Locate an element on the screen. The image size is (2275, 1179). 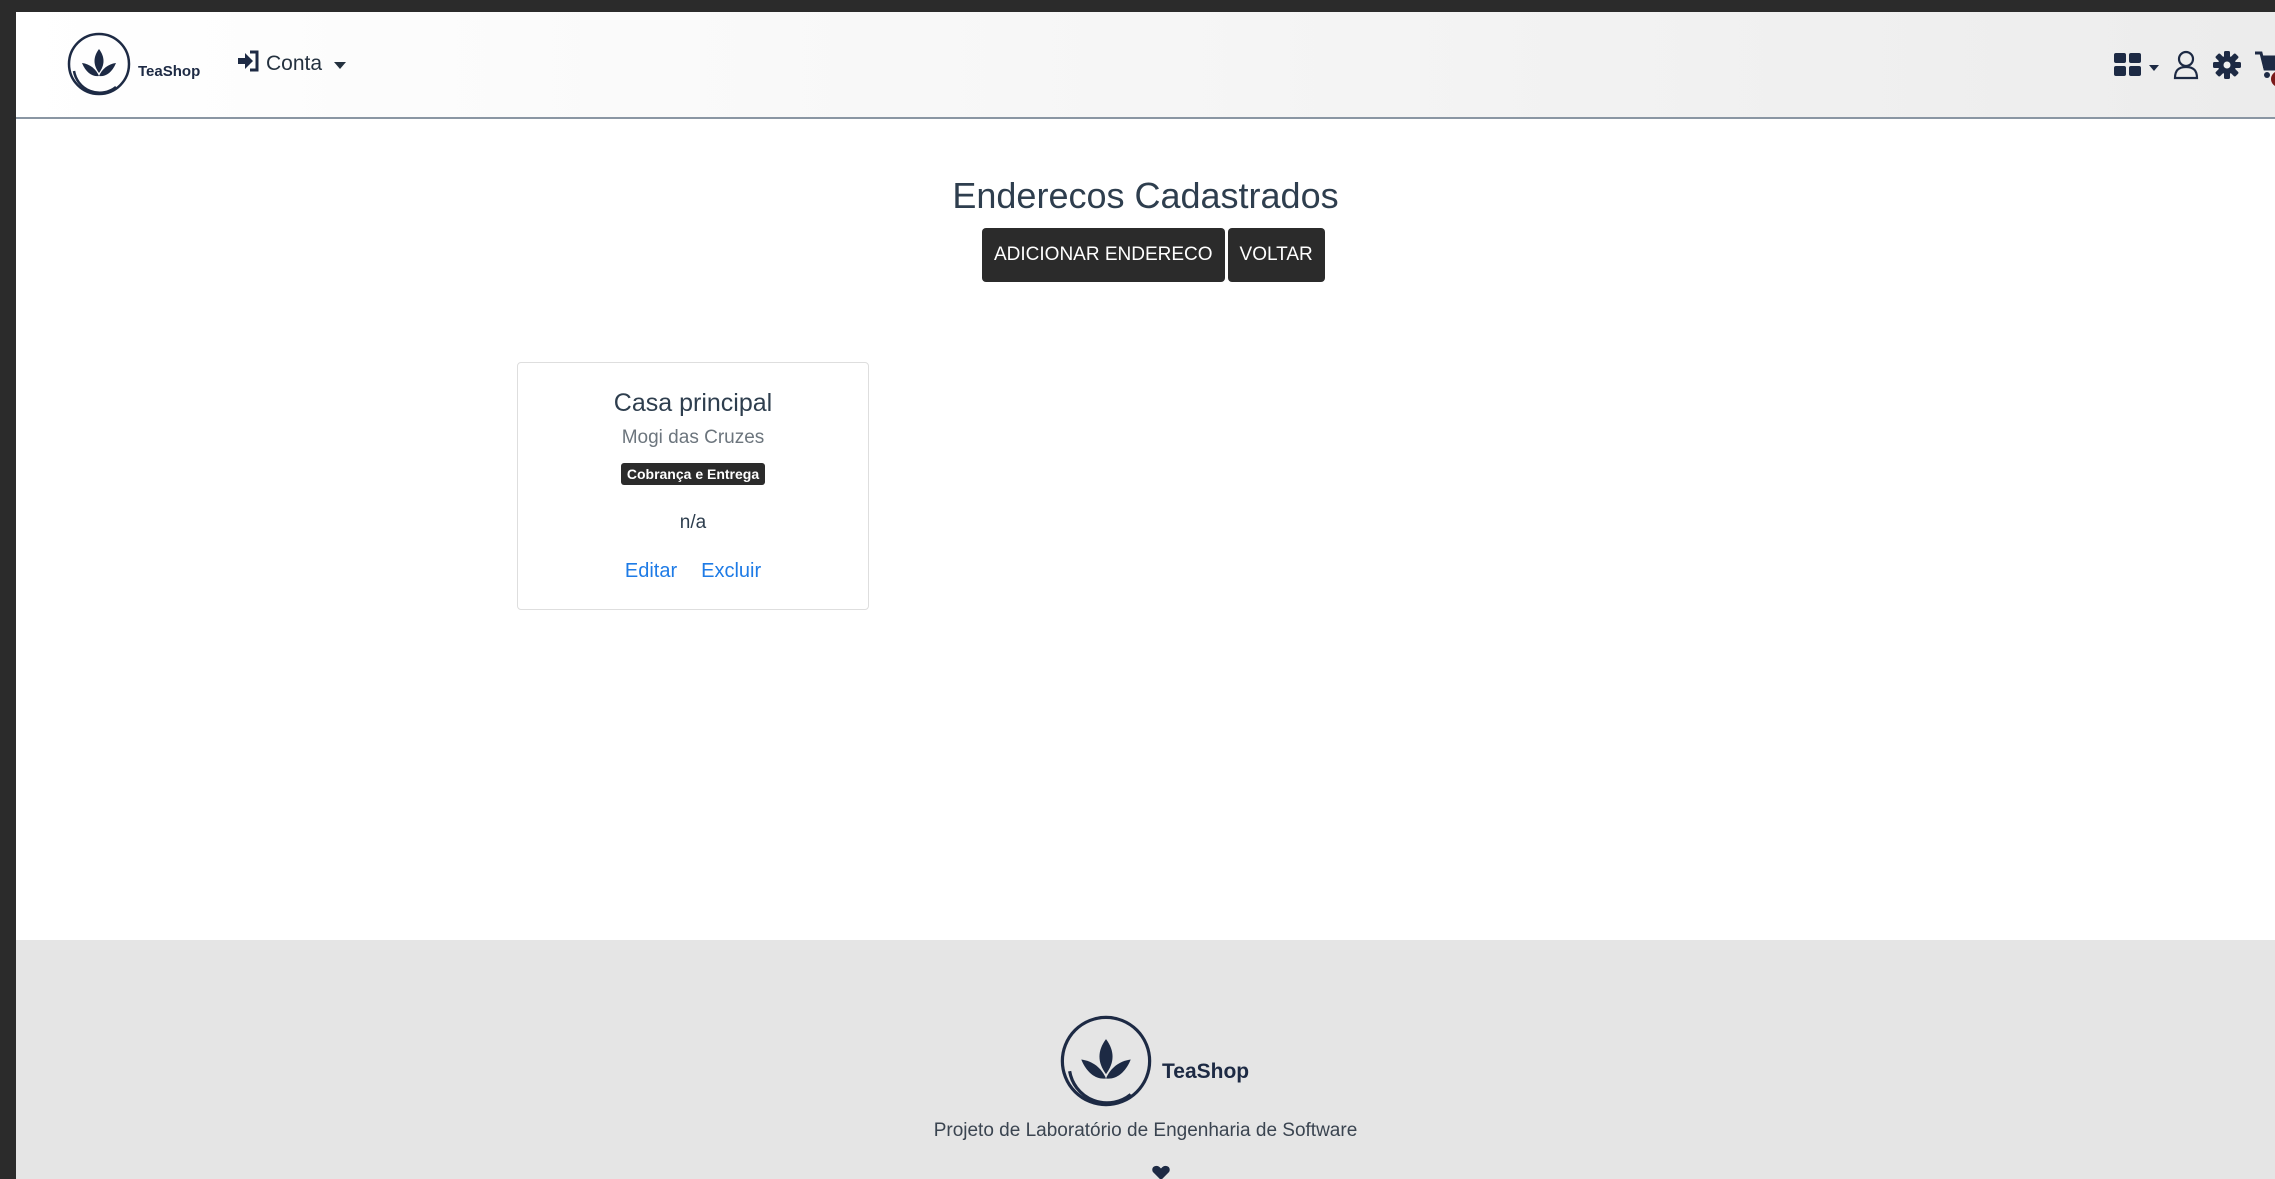
nav-right-icons: 0 is located at coordinates (2194, 68).